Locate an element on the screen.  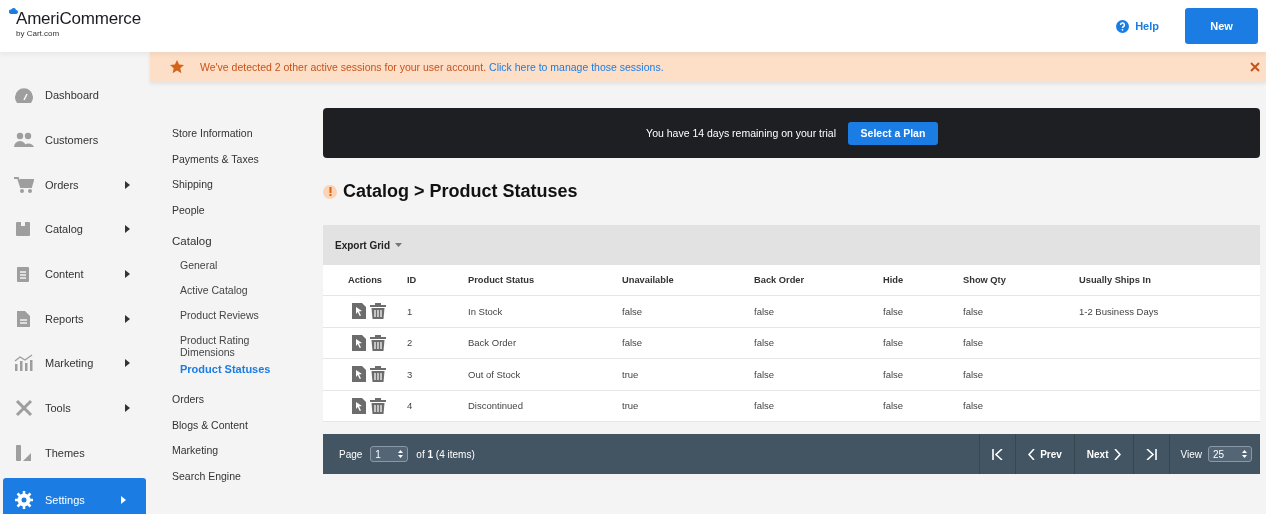
cart-icon is located at coordinates (24, 184).